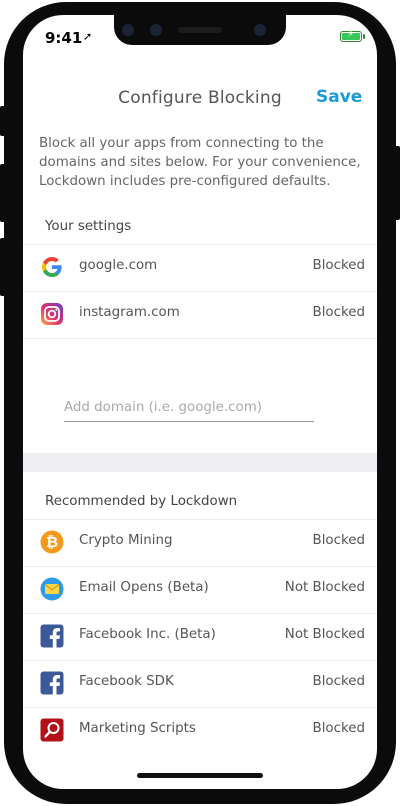 The width and height of the screenshot is (400, 806). I want to click on silent-switch, so click(2, 121).